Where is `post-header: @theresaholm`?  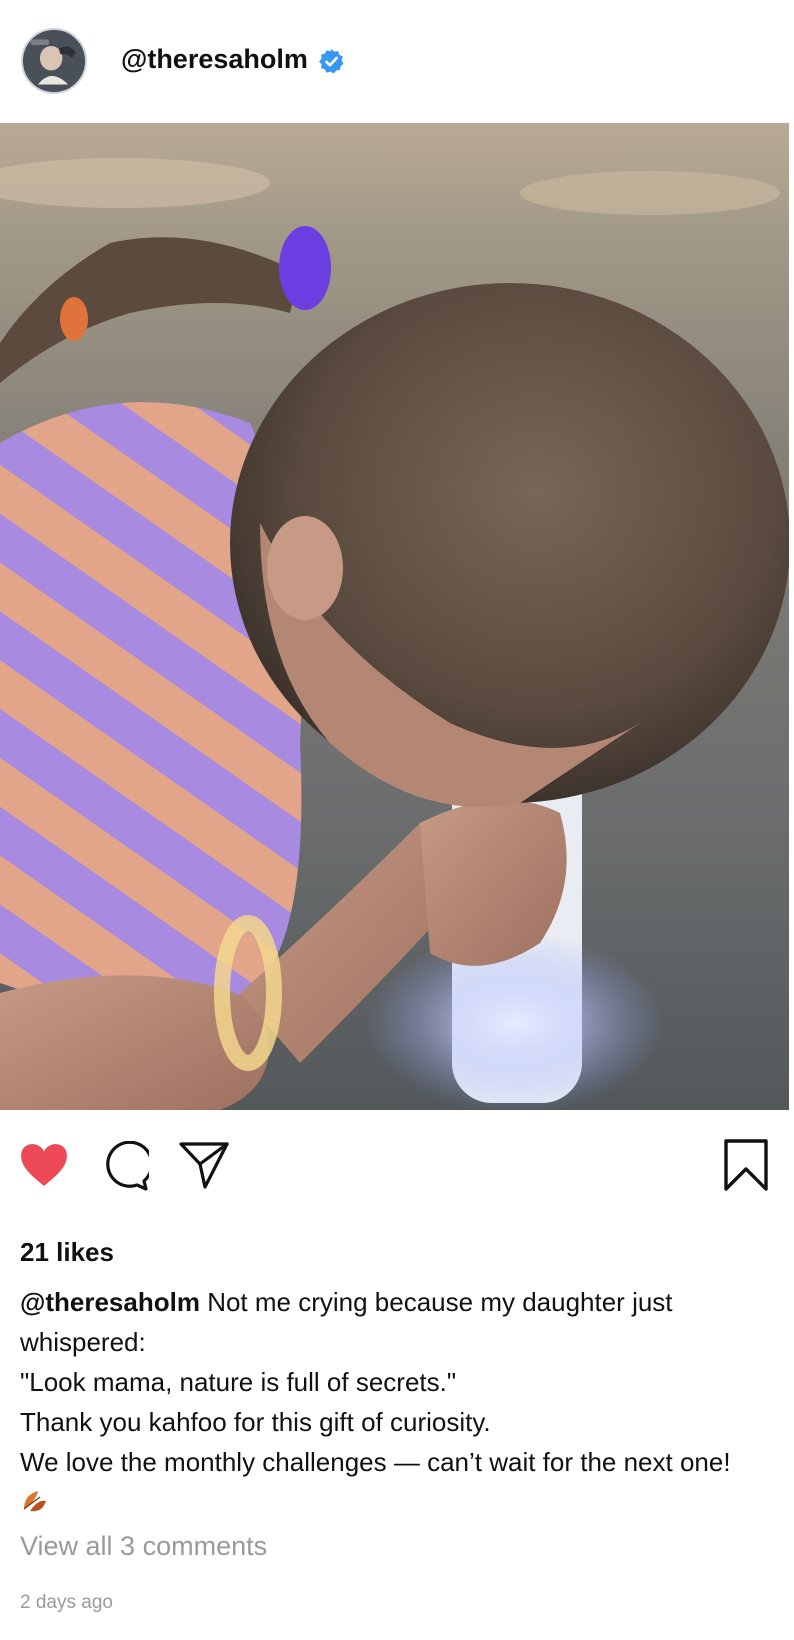
post-header: @theresaholm is located at coordinates (397, 61).